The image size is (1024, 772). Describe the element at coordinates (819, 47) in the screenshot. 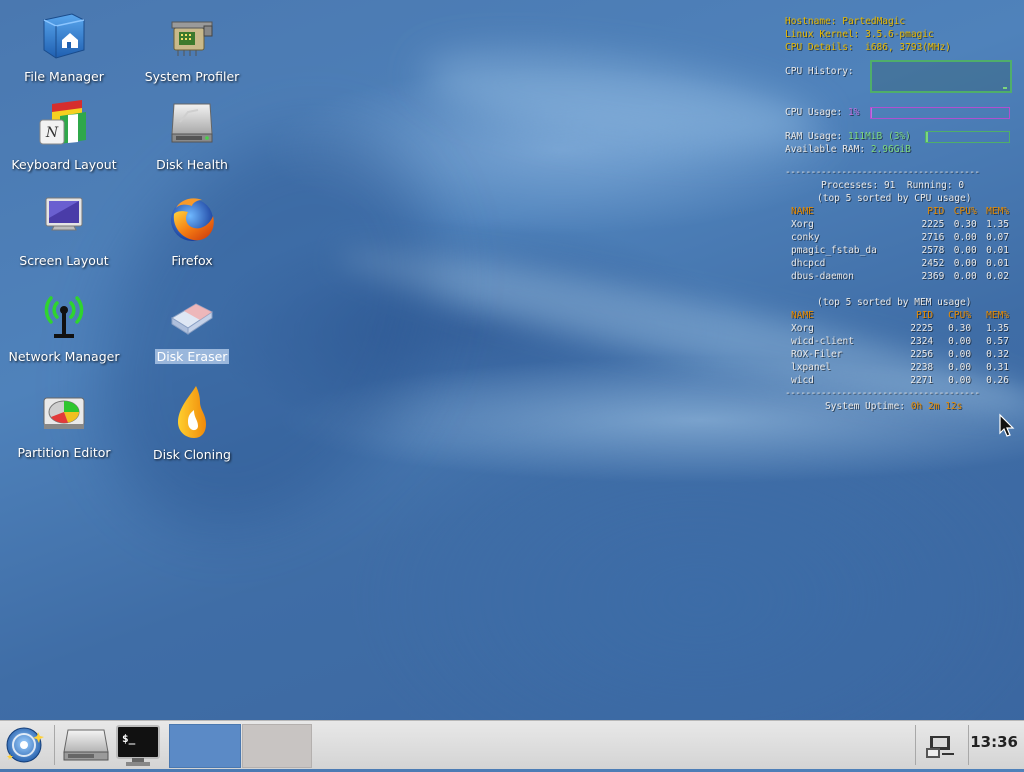

I see `cpu-details-label: CPU Details:` at that location.